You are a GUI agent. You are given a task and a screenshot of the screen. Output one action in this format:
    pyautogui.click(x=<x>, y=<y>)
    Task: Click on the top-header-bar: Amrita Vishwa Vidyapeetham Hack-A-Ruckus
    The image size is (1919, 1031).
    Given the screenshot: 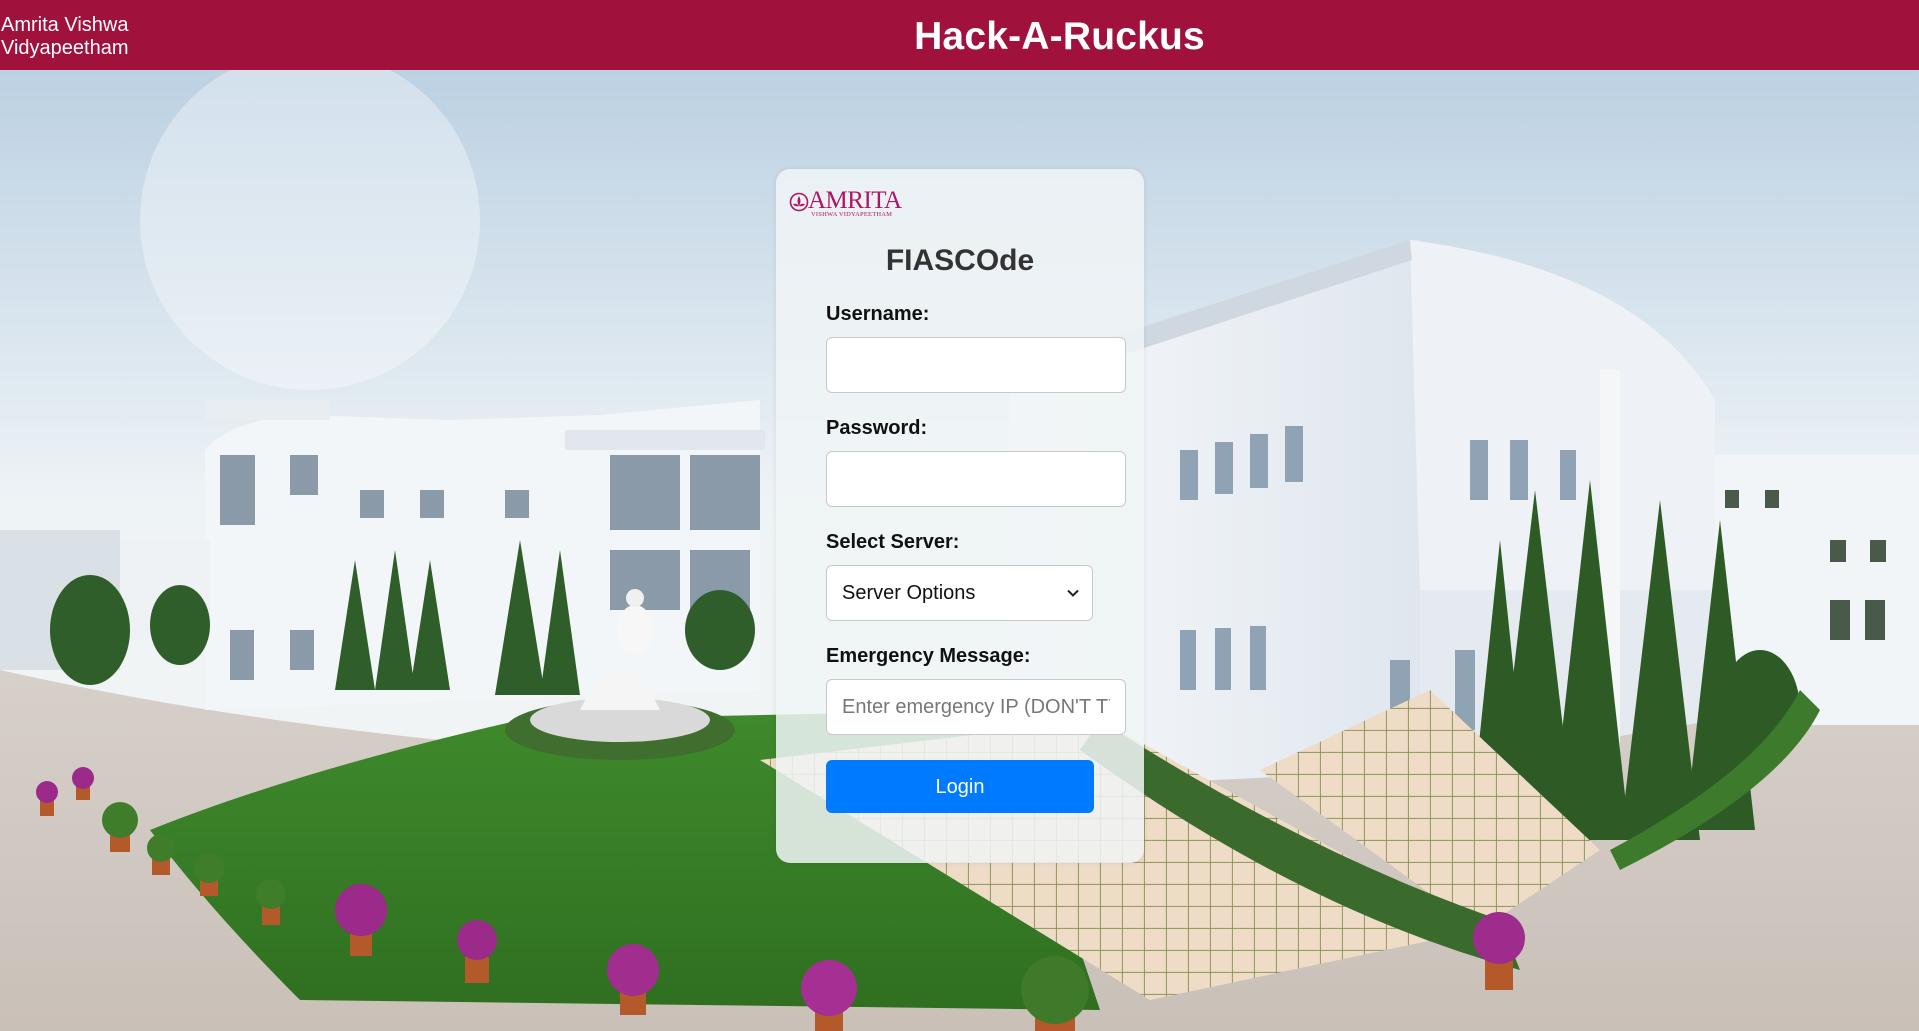 What is the action you would take?
    pyautogui.click(x=959, y=35)
    